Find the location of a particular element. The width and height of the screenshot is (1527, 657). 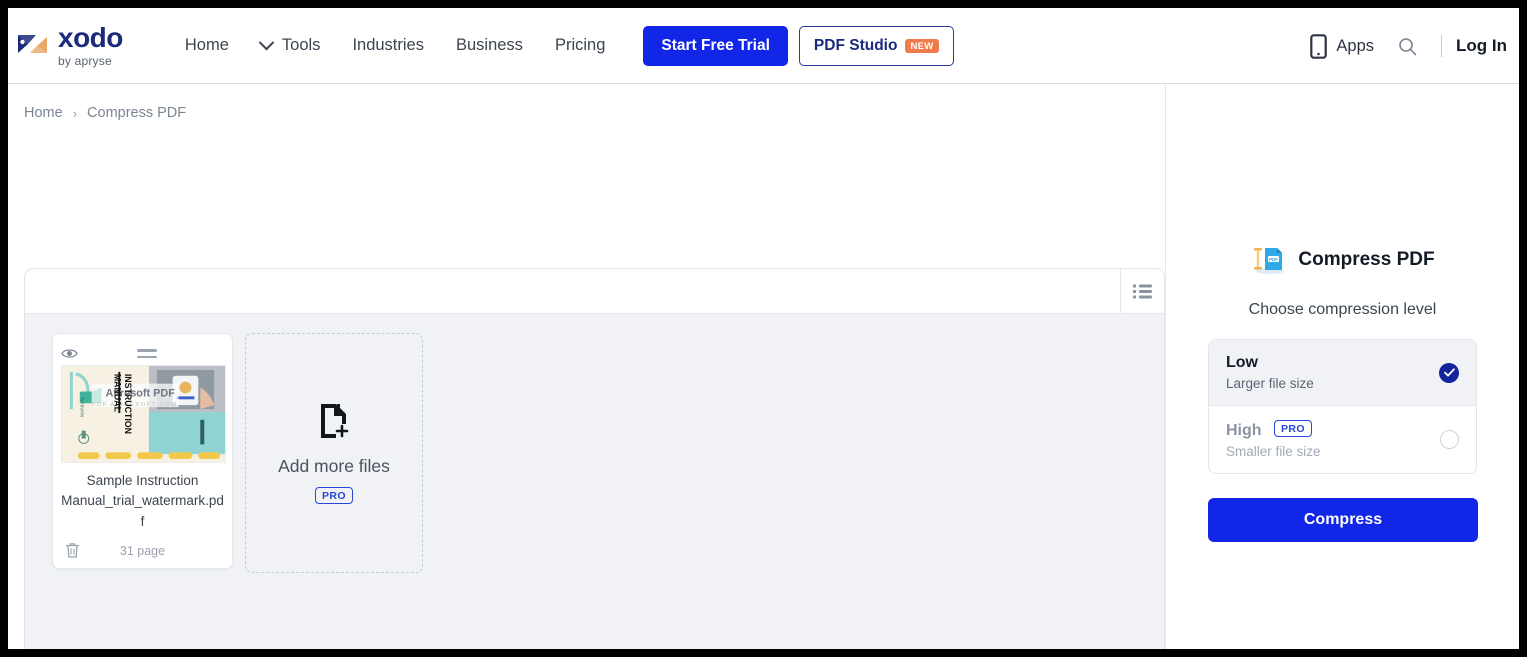

nav-item-pricing: Pricing is located at coordinates (580, 45).